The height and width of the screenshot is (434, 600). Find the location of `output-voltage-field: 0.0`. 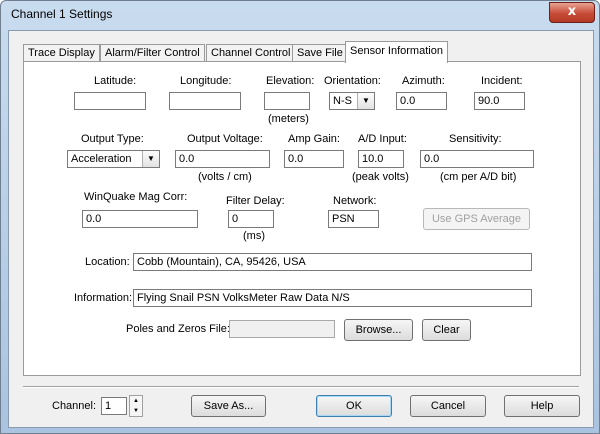

output-voltage-field: 0.0 is located at coordinates (222, 159).